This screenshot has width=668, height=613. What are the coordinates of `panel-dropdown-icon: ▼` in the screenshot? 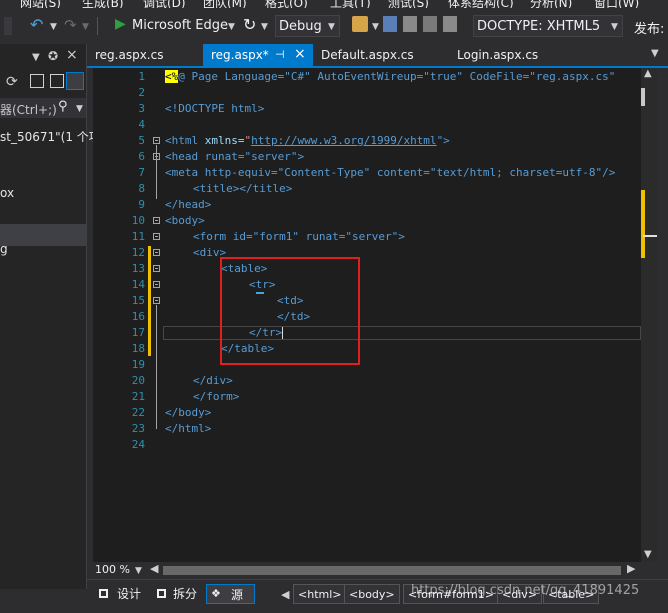 It's located at (36, 57).